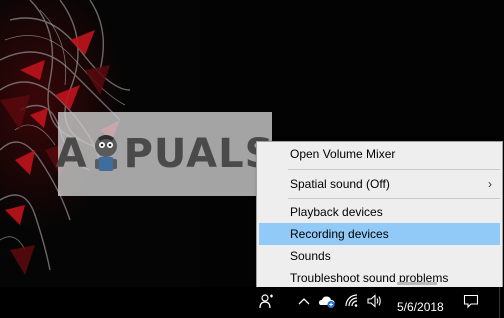 The width and height of the screenshot is (504, 318). I want to click on action-center-icon, so click(471, 301).